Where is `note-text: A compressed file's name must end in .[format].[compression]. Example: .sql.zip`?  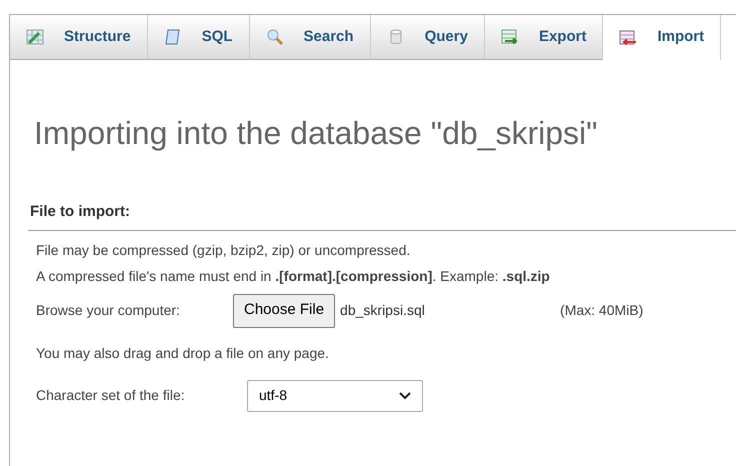
note-text: A compressed file's name must end in .[format].[compression]. Example: .sql.zip is located at coordinates (293, 276).